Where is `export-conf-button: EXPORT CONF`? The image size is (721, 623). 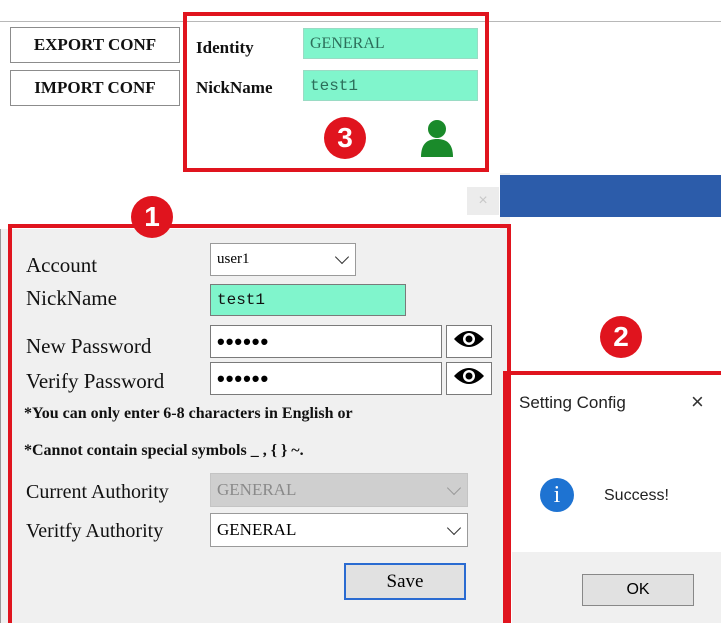
export-conf-button: EXPORT CONF is located at coordinates (95, 45).